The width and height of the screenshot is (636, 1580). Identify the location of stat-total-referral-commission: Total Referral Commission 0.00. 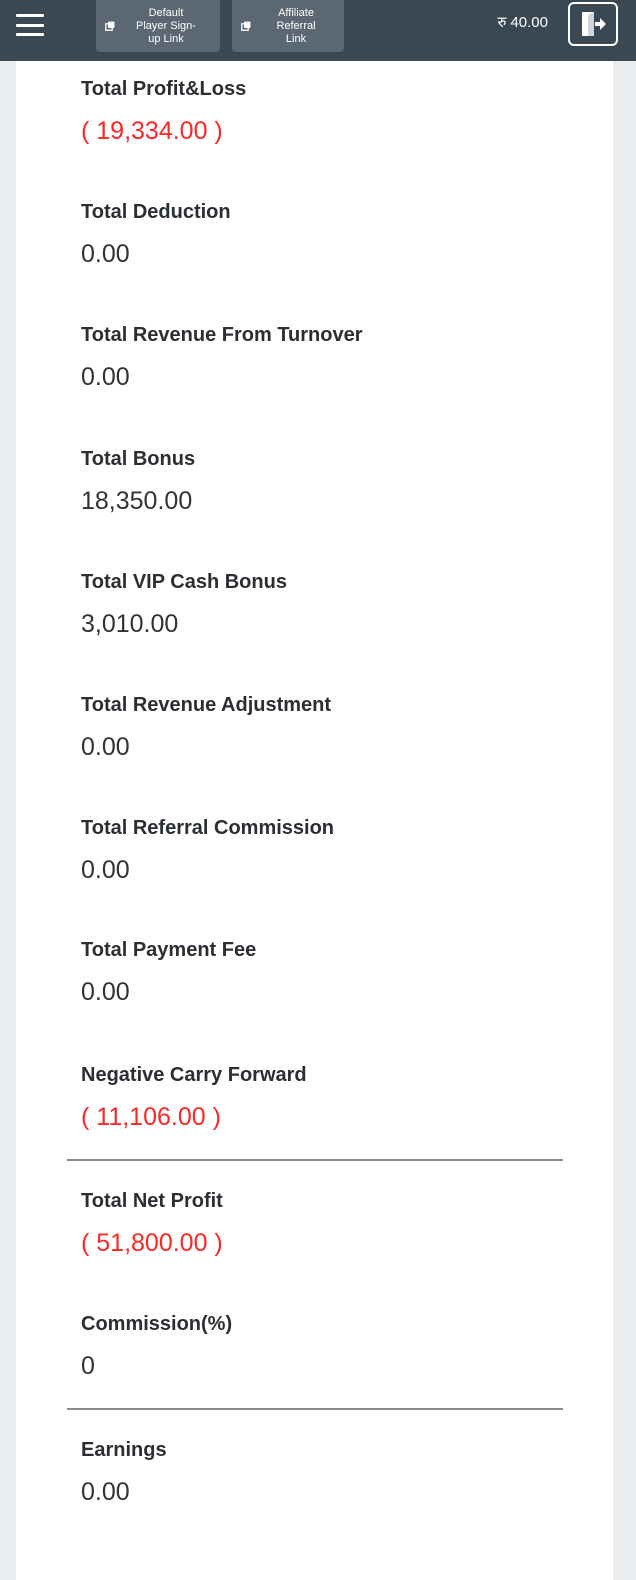
(207, 850).